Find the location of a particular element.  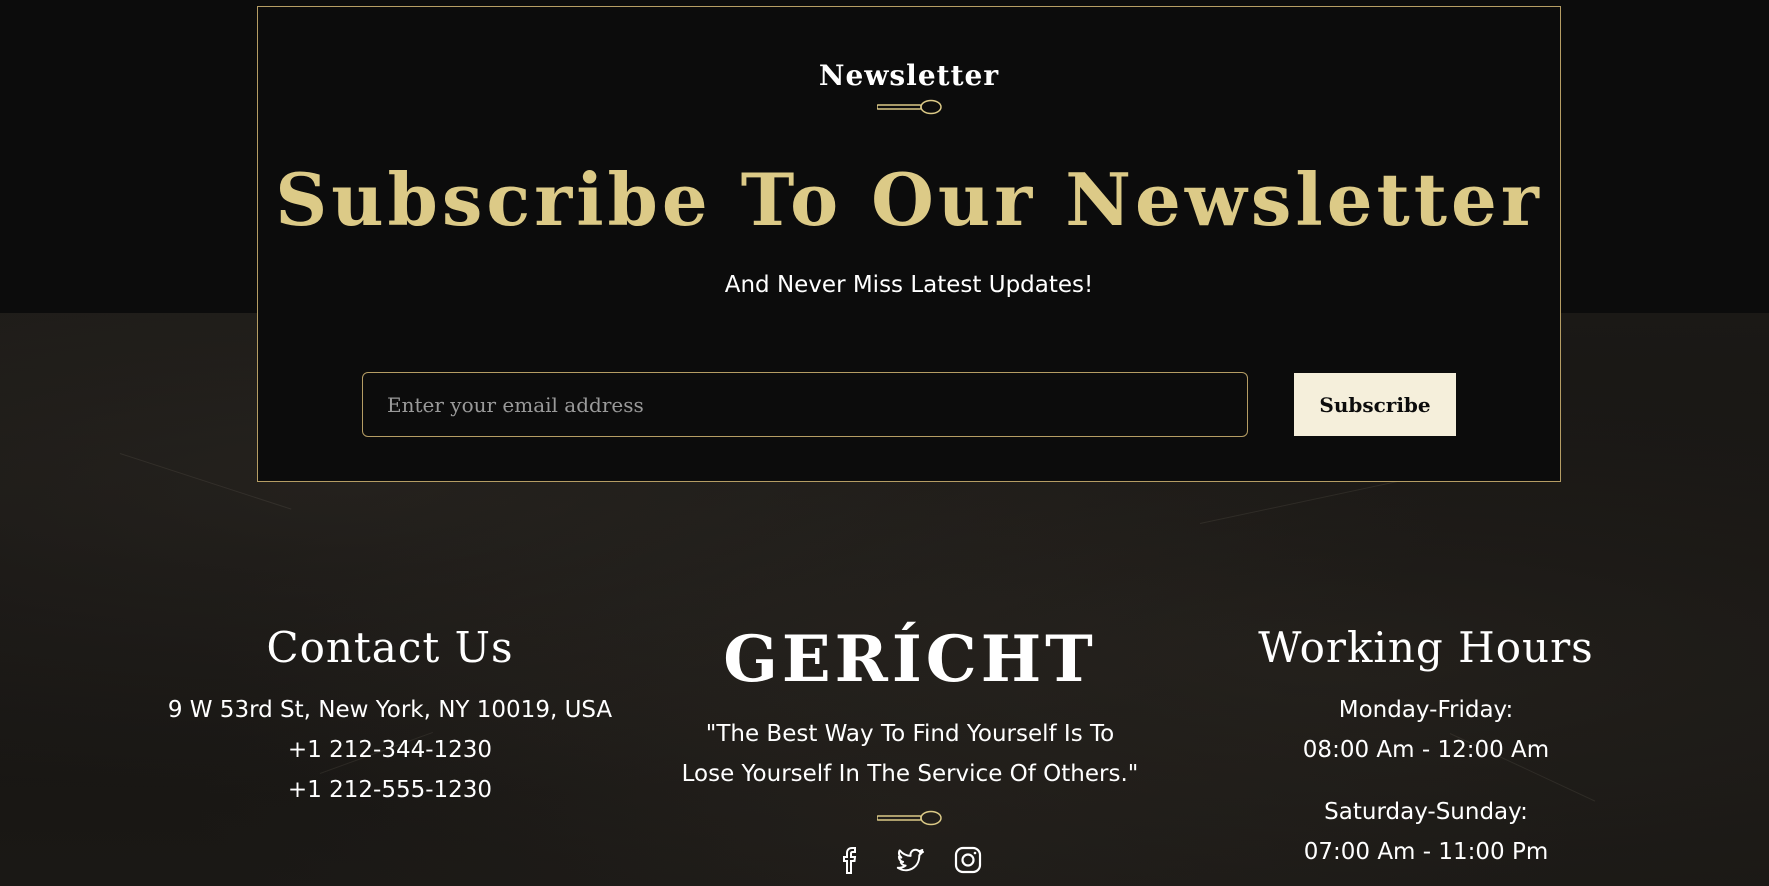

newsletter-tagline: And Never Miss Latest Updates! is located at coordinates (909, 285).